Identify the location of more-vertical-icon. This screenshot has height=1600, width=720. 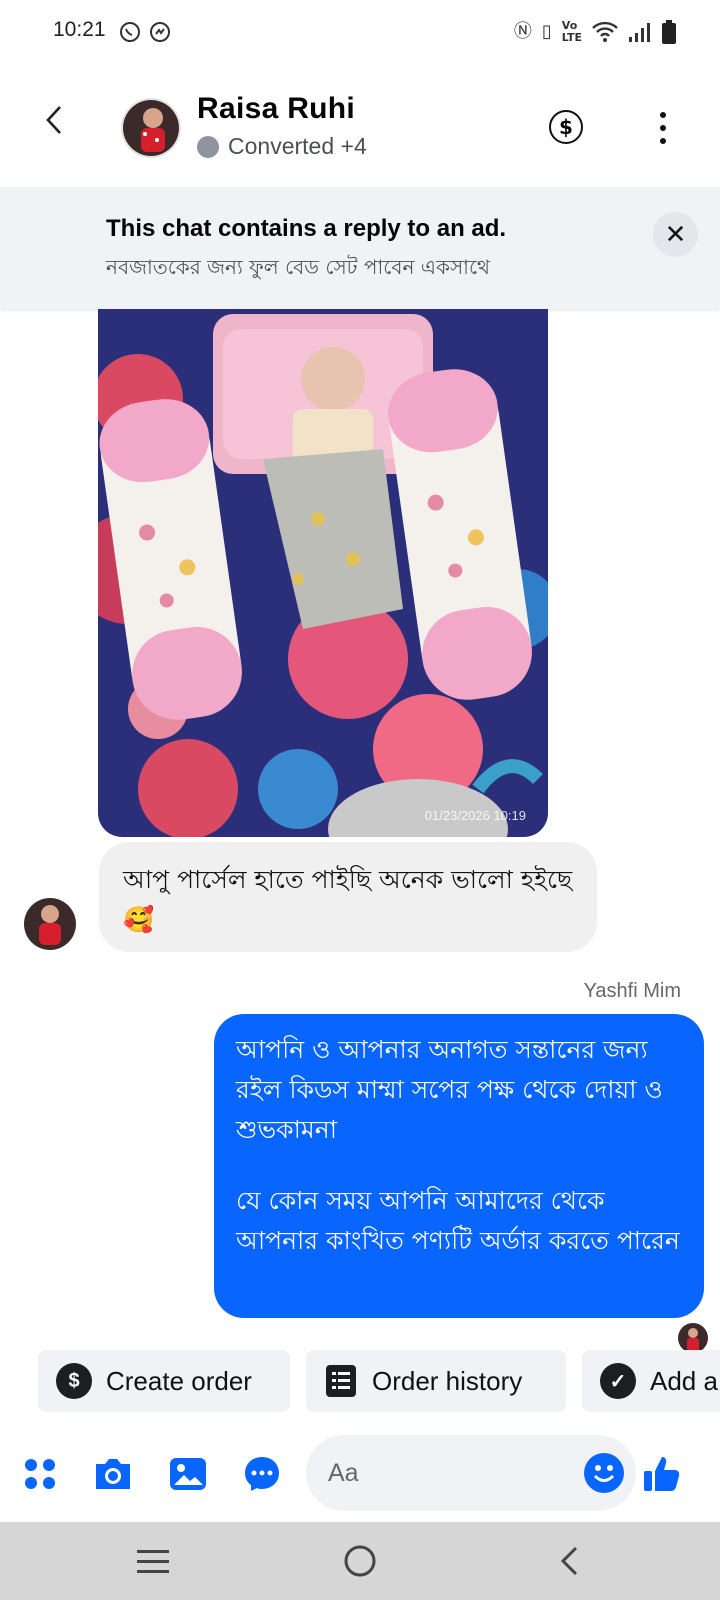
(663, 115).